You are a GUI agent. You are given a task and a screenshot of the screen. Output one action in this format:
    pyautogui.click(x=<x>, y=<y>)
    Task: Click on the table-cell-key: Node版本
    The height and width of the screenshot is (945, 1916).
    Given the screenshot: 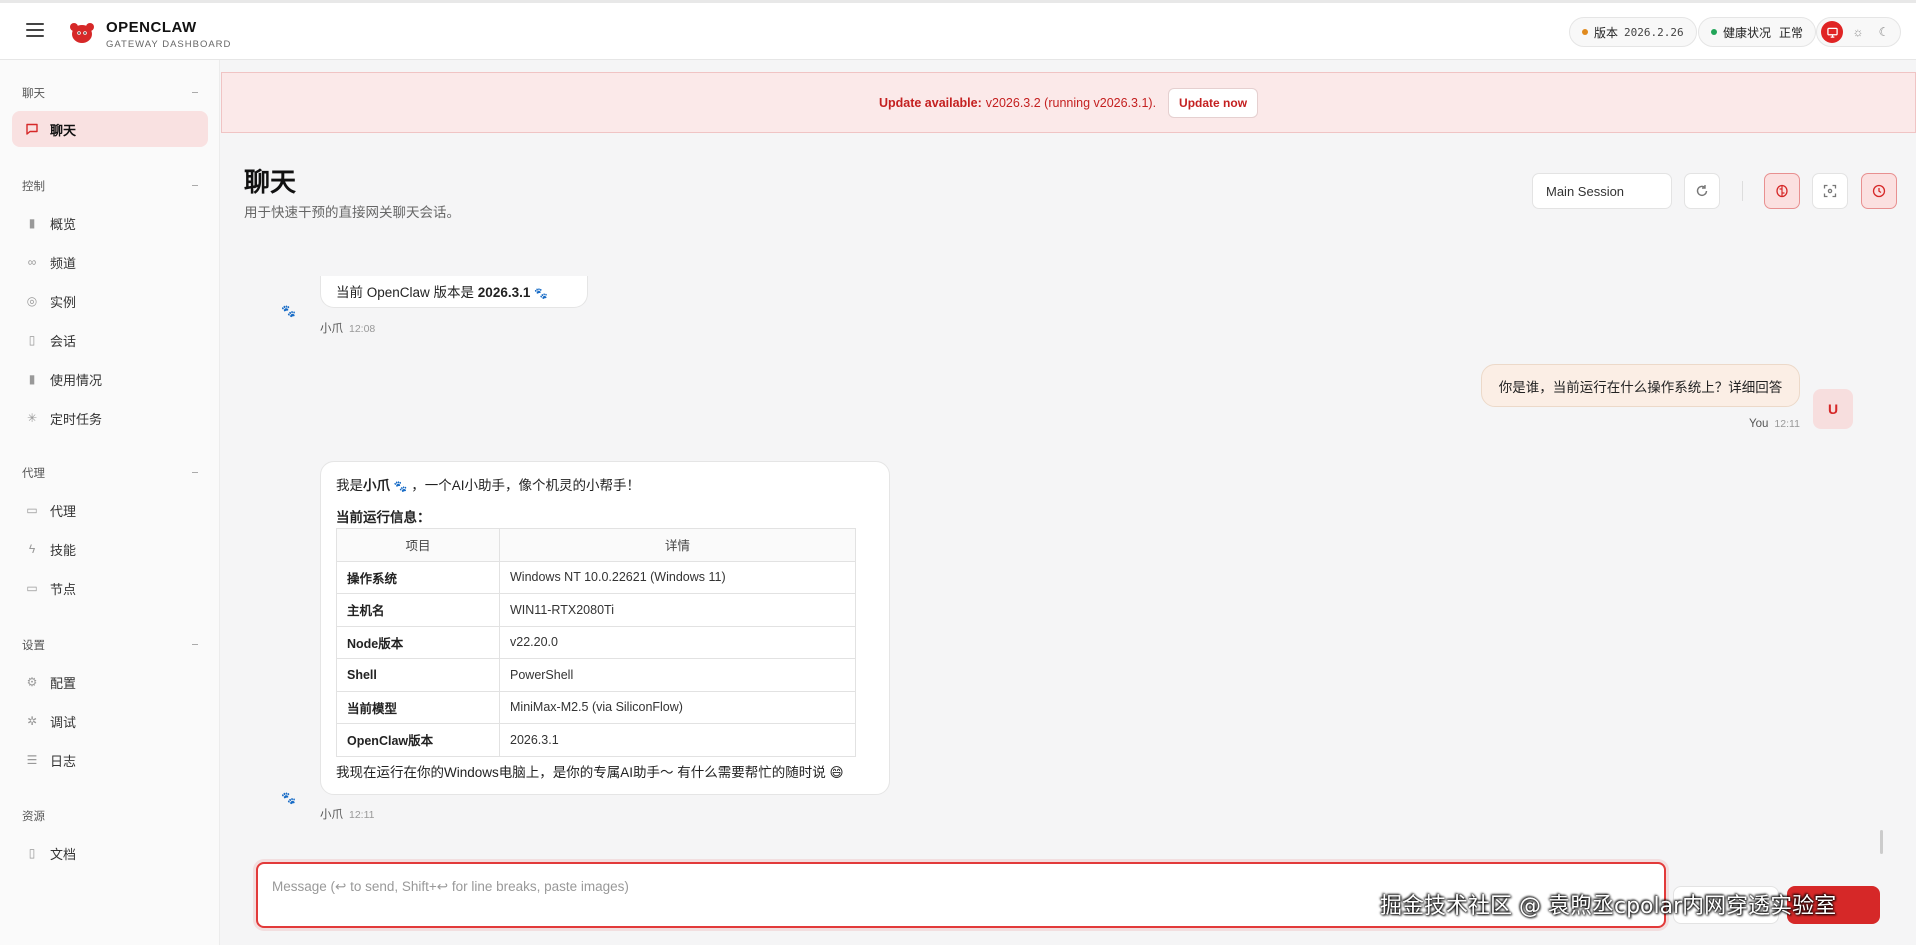 What is the action you would take?
    pyautogui.click(x=418, y=642)
    